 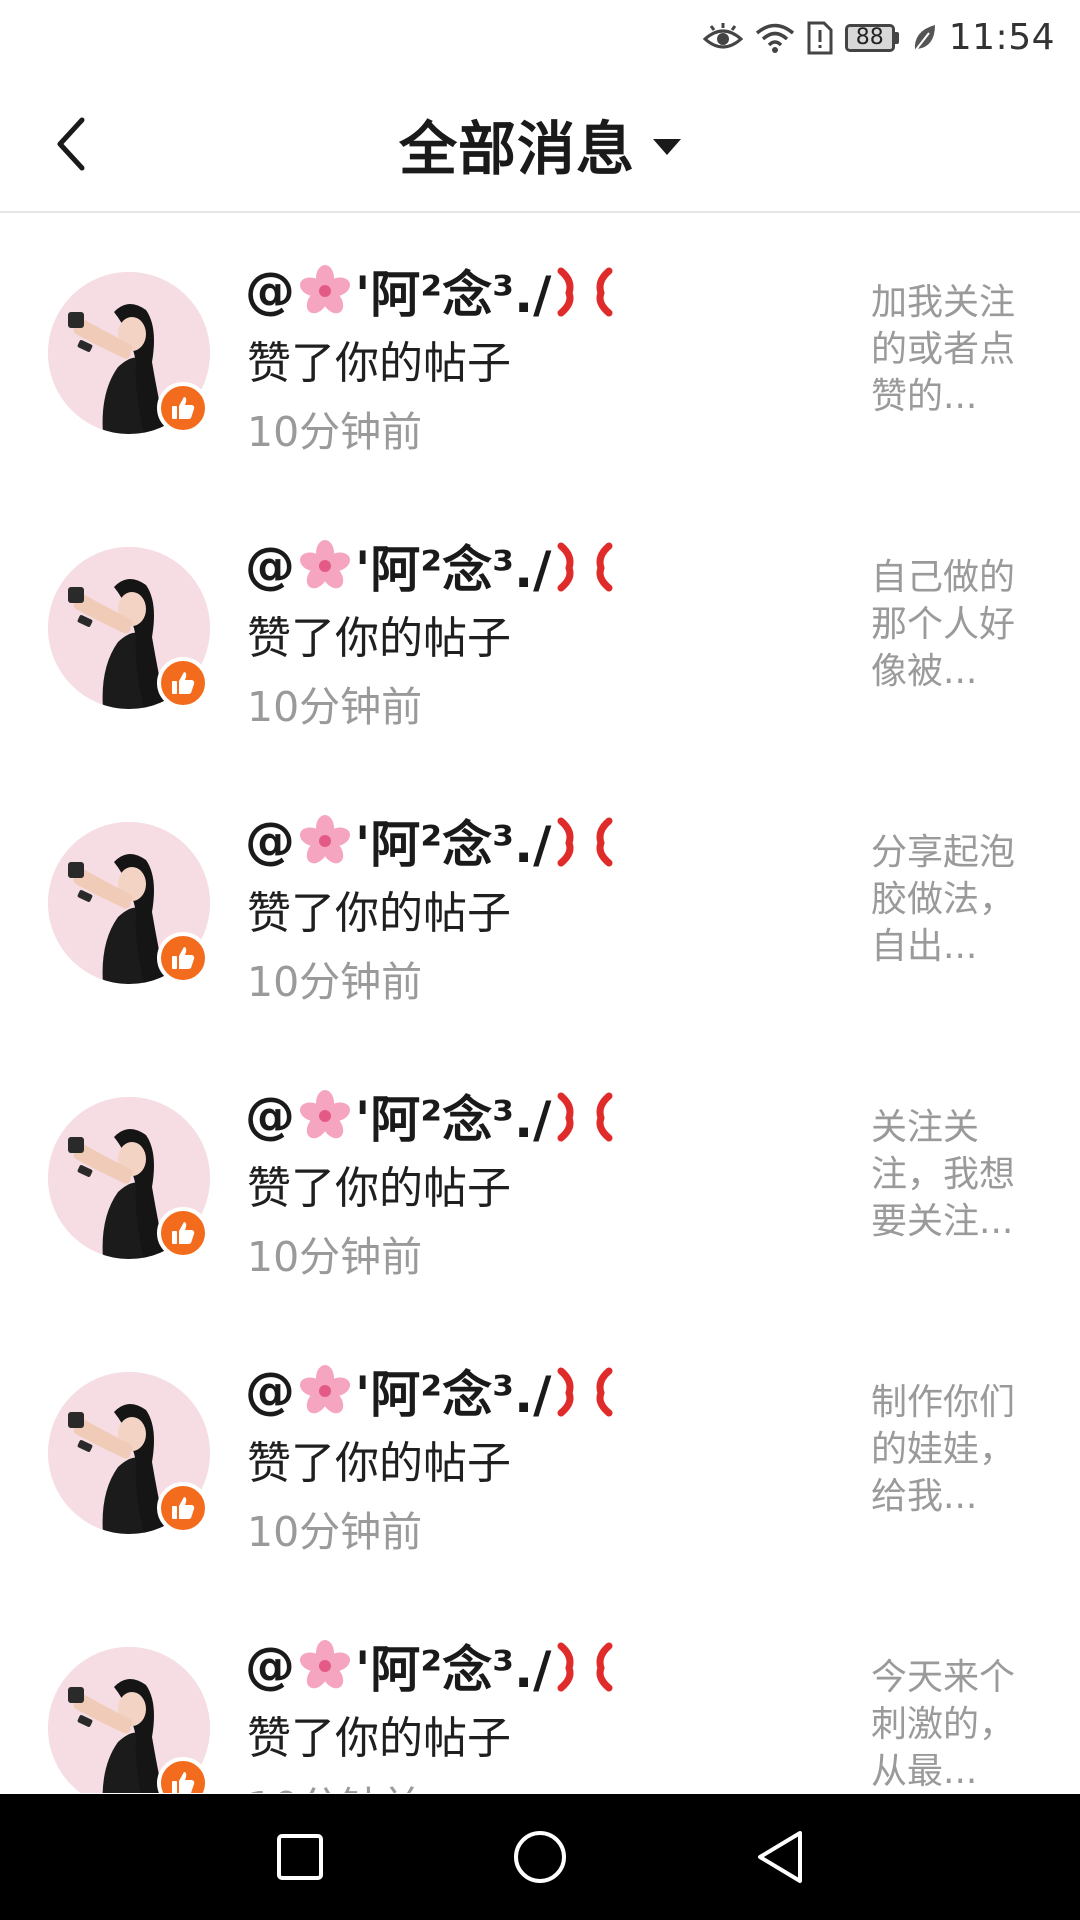 I want to click on home-button, so click(x=540, y=1857).